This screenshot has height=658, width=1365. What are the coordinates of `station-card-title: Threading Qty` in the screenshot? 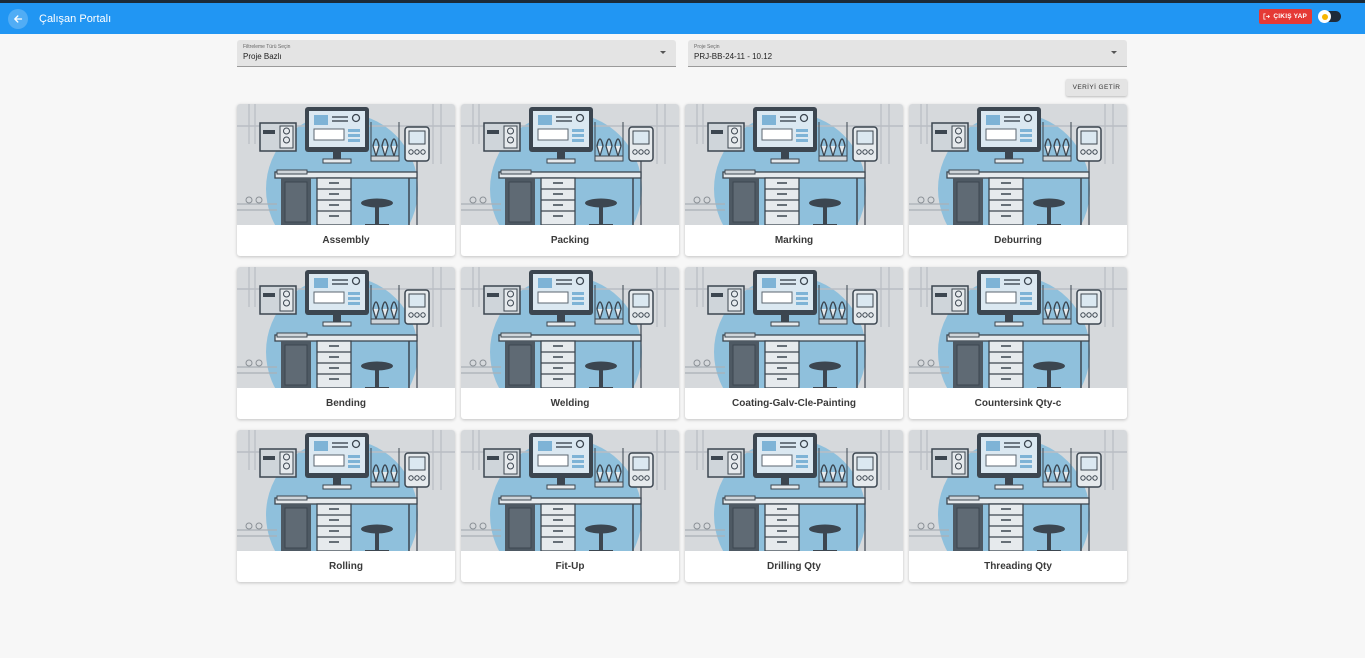 It's located at (1018, 566).